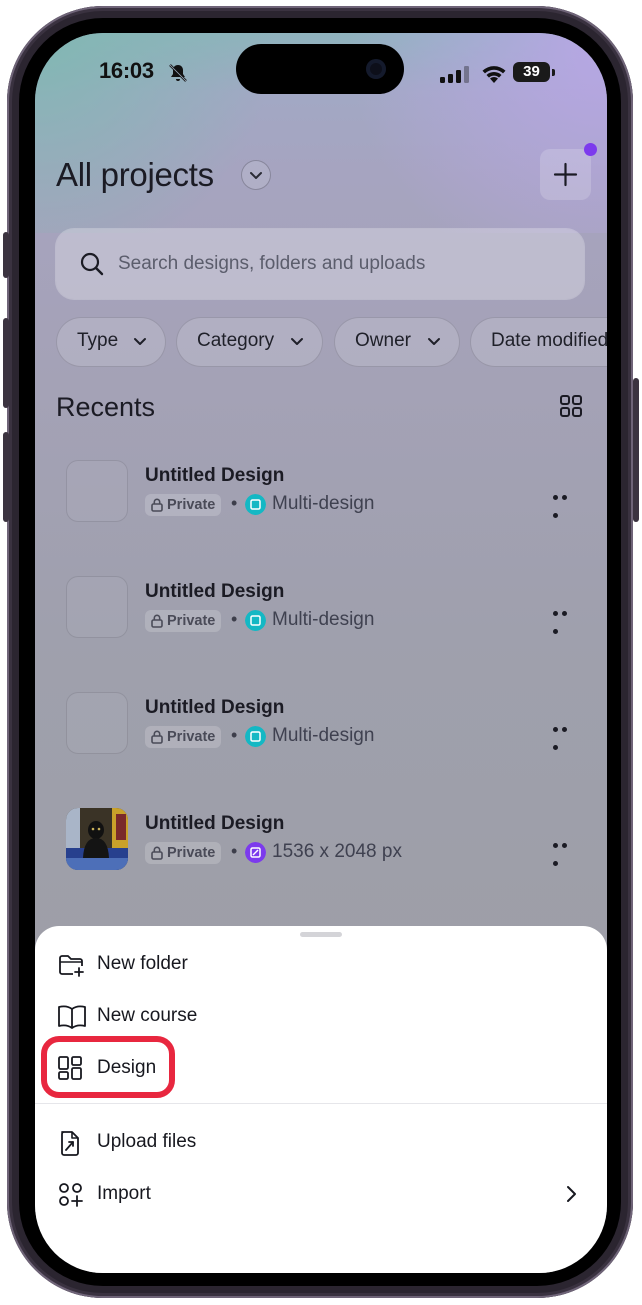 This screenshot has height=1305, width=642. I want to click on search-placeholder: Search designs, folders and uploads, so click(271, 264).